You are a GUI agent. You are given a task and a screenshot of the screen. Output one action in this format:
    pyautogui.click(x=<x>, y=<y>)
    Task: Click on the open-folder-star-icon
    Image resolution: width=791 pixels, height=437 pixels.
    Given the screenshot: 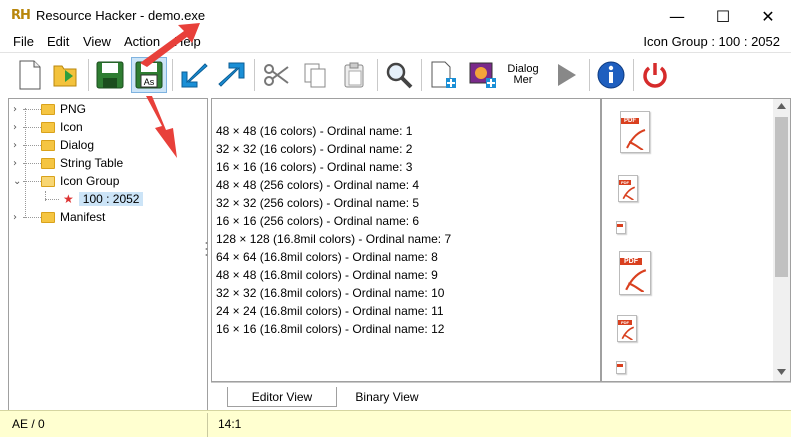 What is the action you would take?
    pyautogui.click(x=48, y=181)
    